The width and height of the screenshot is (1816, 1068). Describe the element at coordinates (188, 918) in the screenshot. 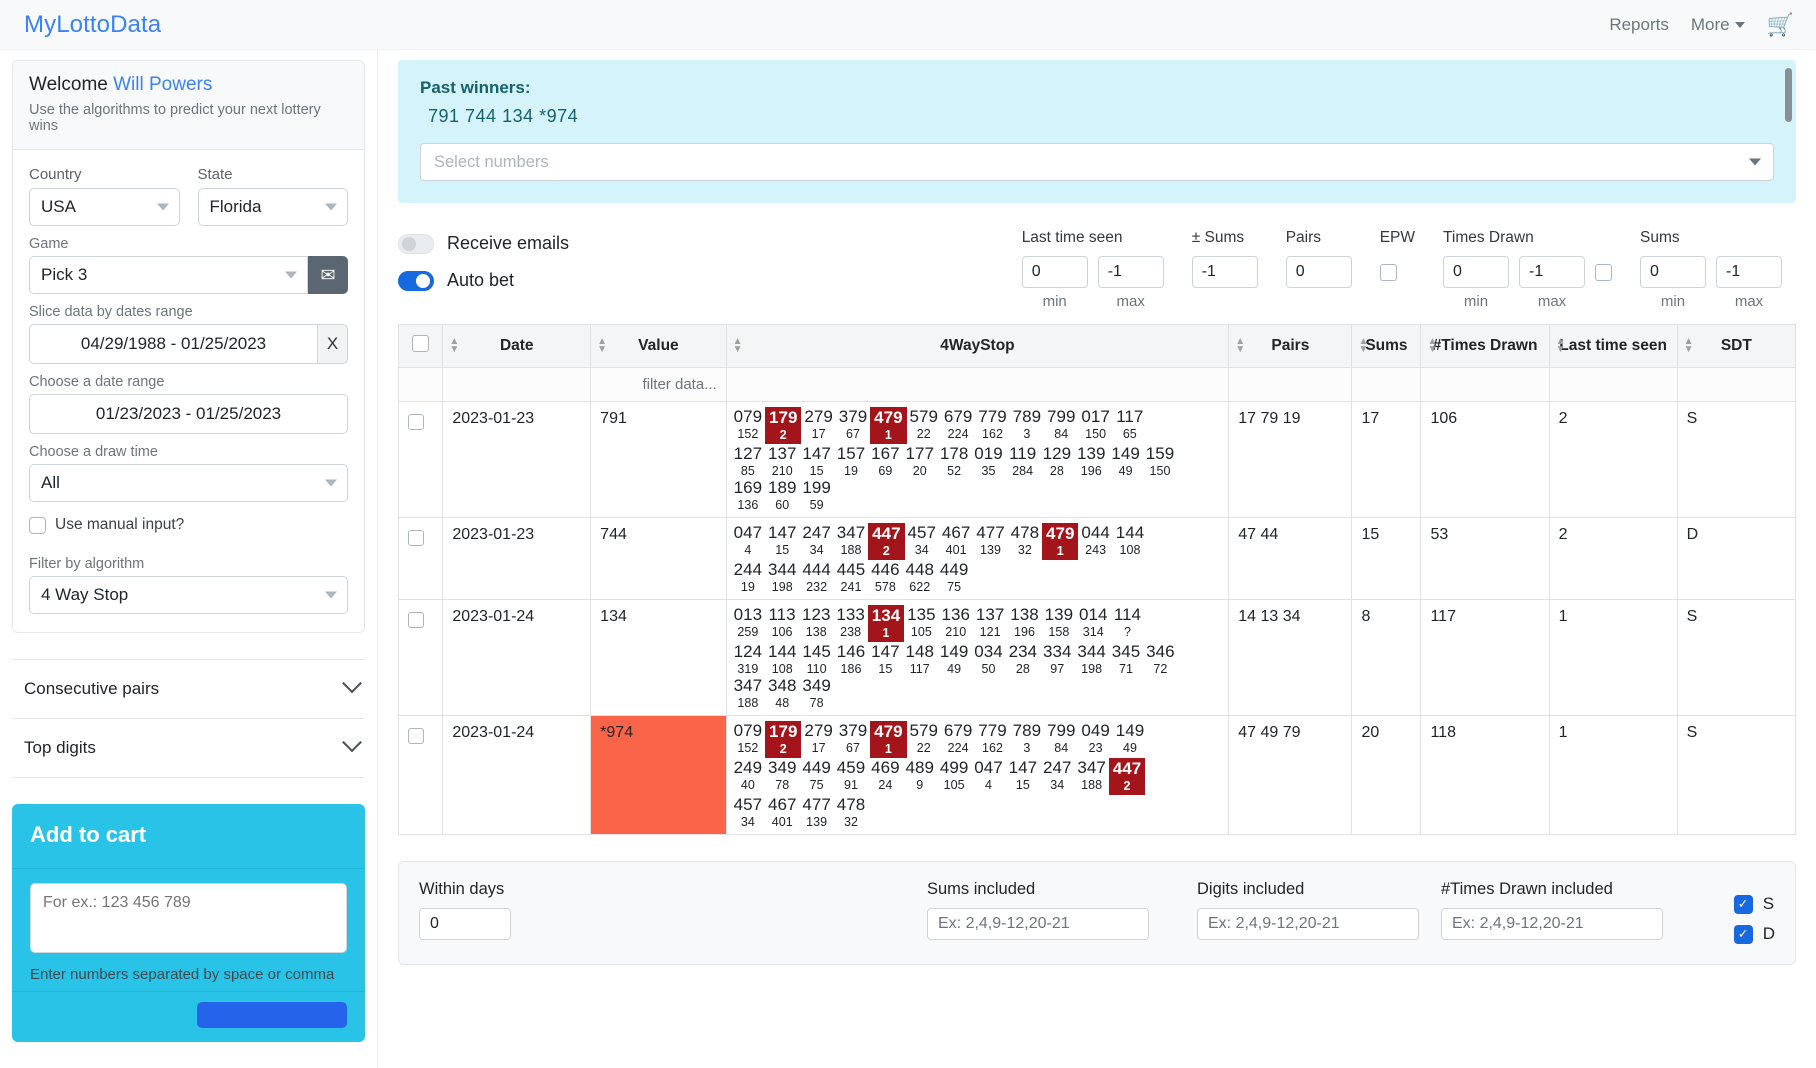

I see `cart-numbers-input` at that location.